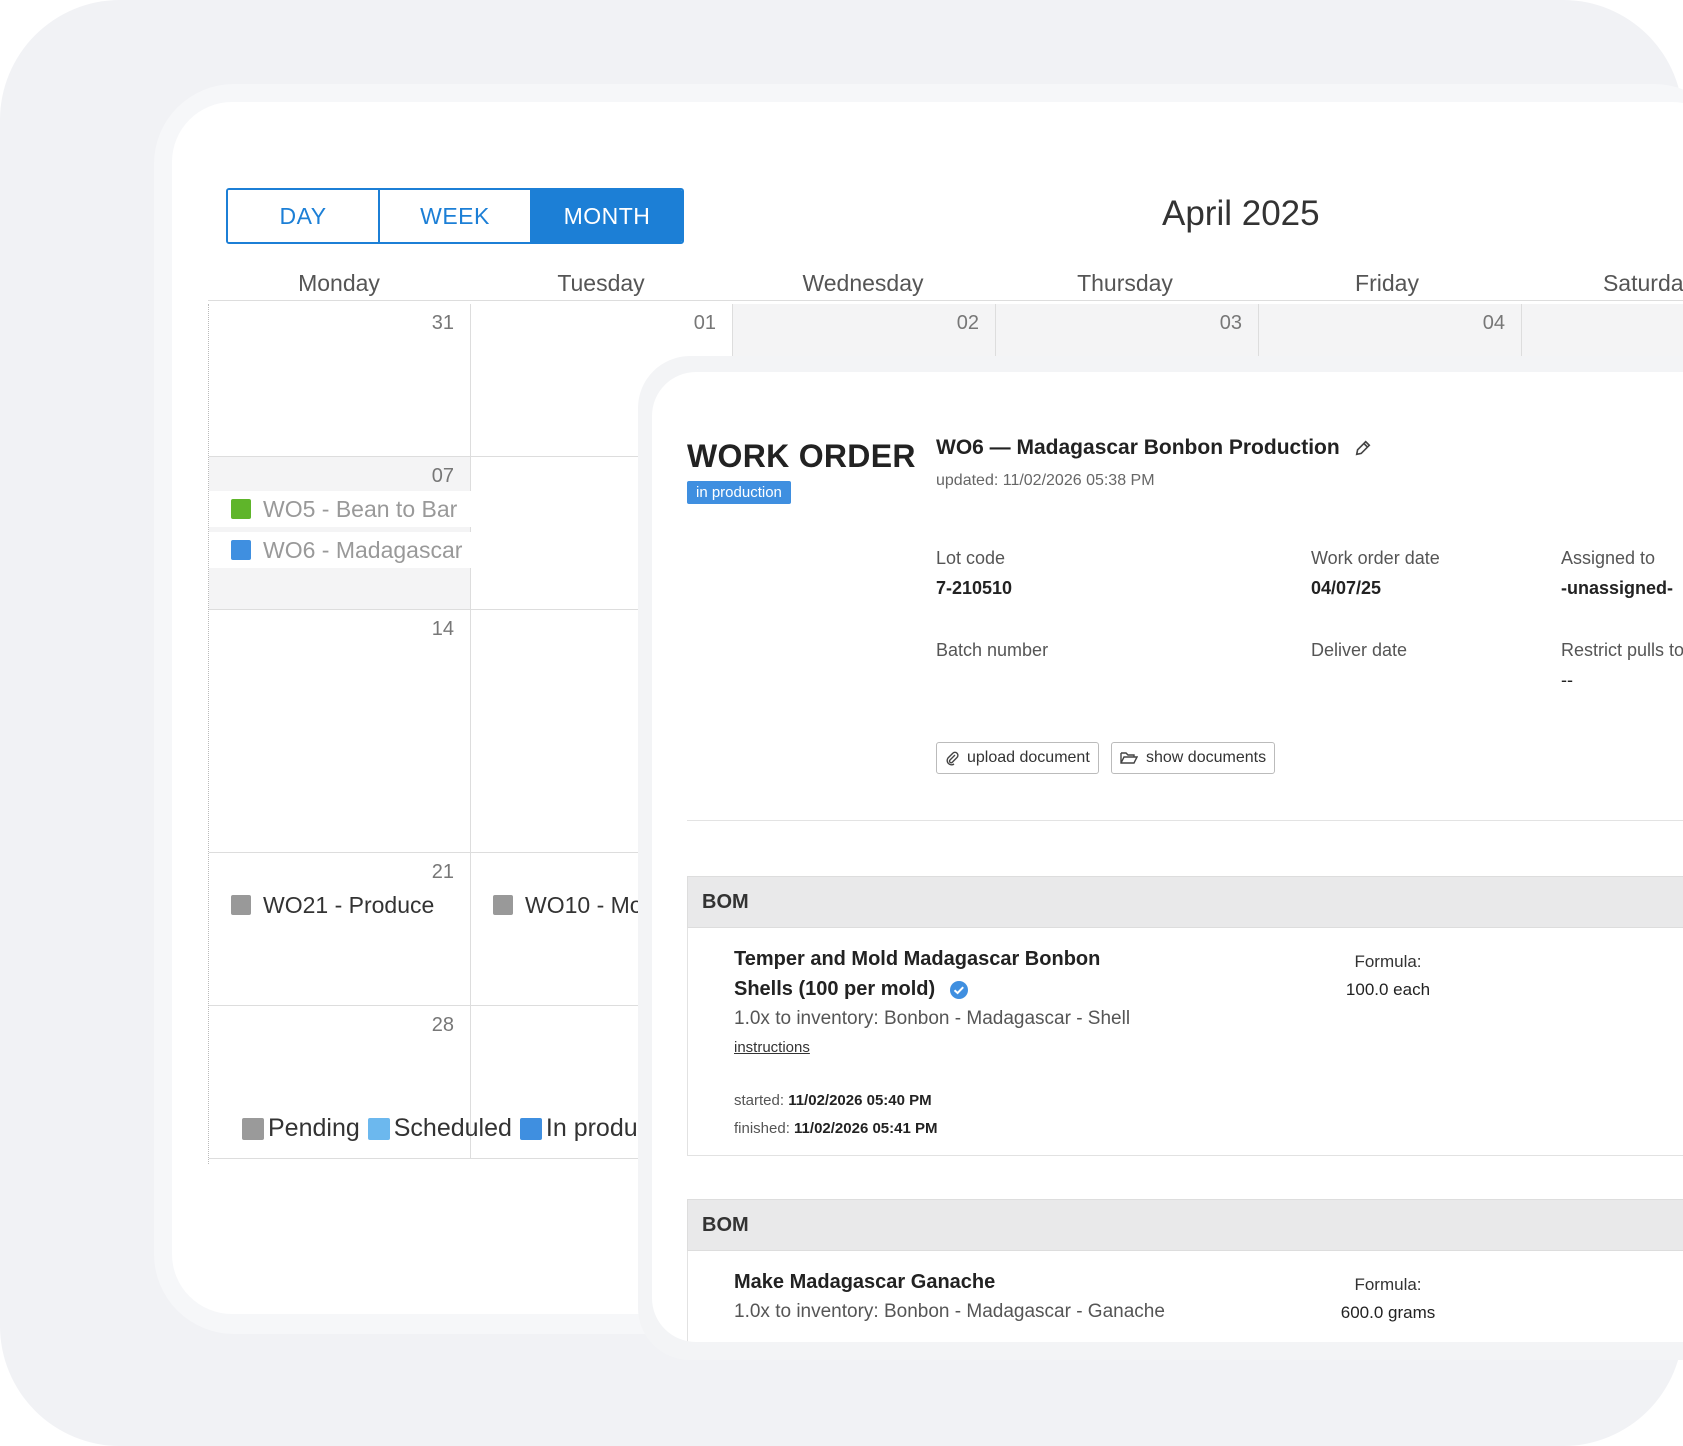 The width and height of the screenshot is (1683, 1446). Describe the element at coordinates (1388, 989) in the screenshot. I see `formula-value: 100.0 each` at that location.